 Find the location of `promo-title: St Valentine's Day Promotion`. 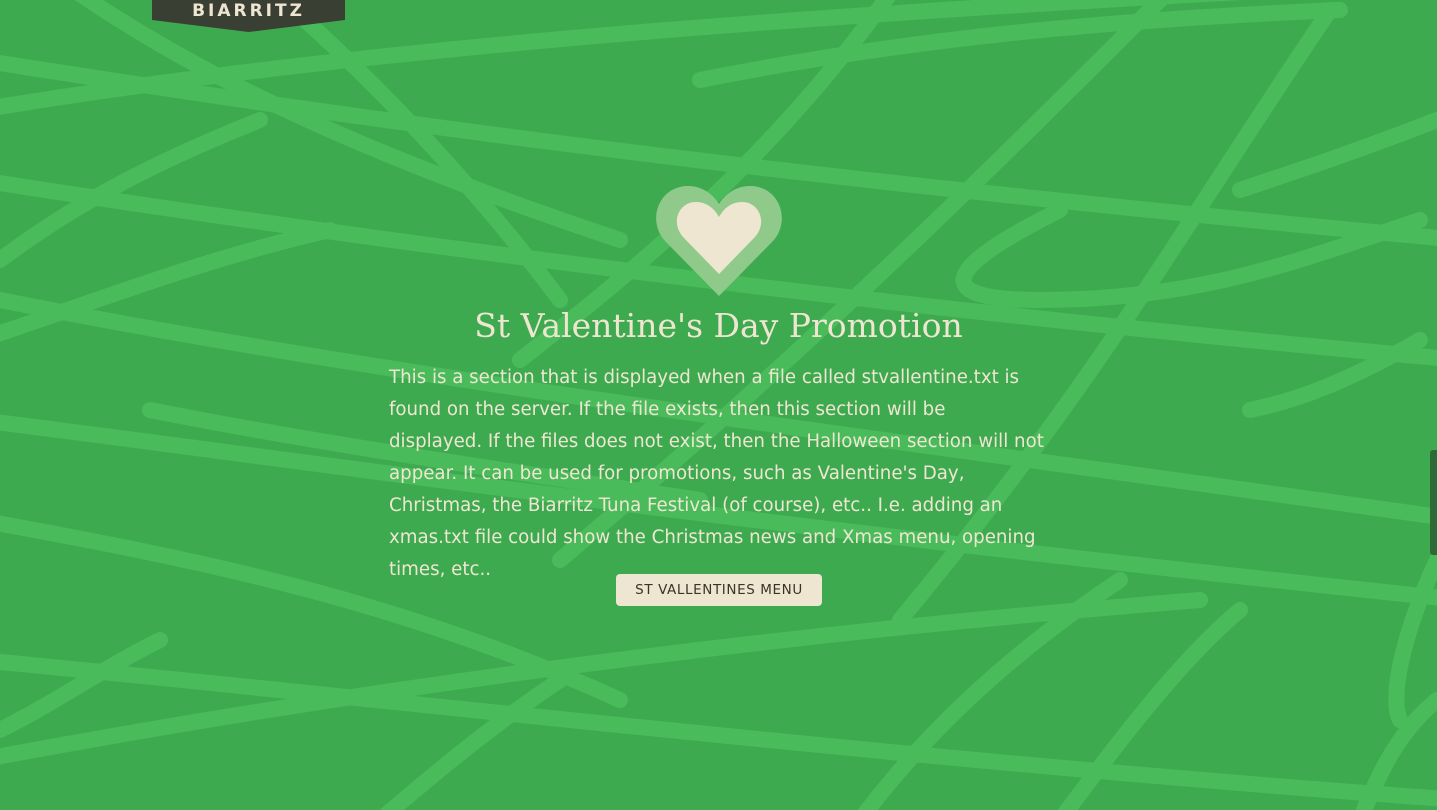

promo-title: St Valentine's Day Promotion is located at coordinates (718, 325).